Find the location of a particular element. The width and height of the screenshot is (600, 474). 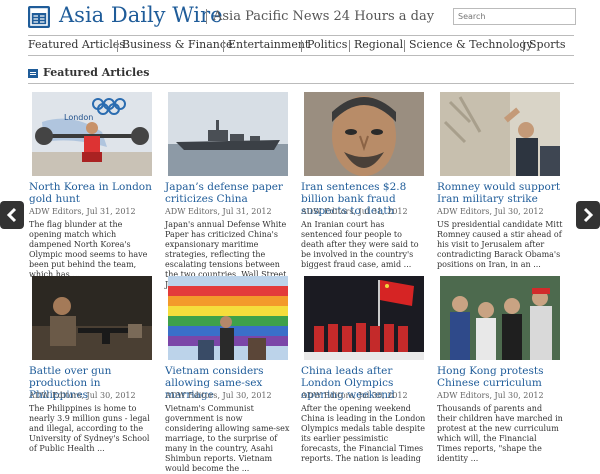

article-thumbnail-vietnam-marriage is located at coordinates (228, 318).